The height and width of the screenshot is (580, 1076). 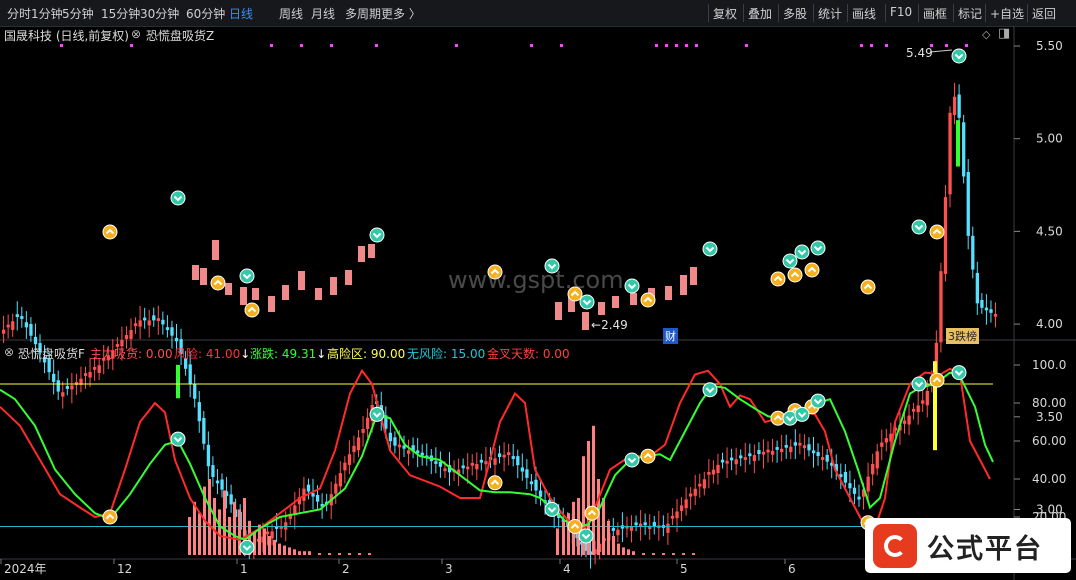 I want to click on main-indicator-name: 恐慌盘吸货Z, so click(x=180, y=35).